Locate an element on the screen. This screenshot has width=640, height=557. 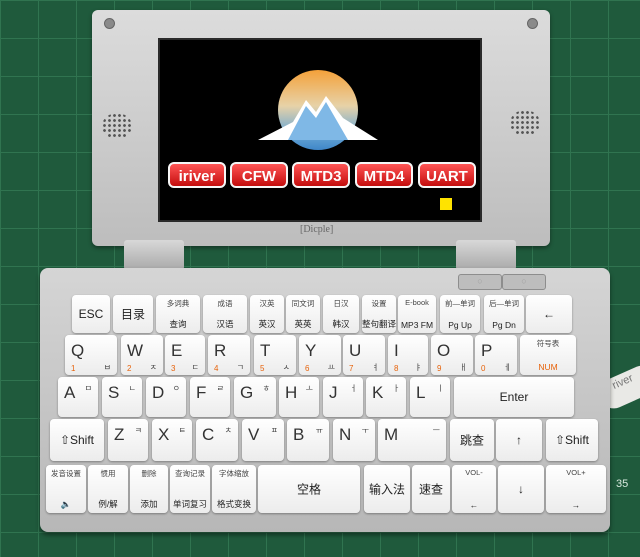
key-h-key: Hㅗ is located at coordinates (299, 397).